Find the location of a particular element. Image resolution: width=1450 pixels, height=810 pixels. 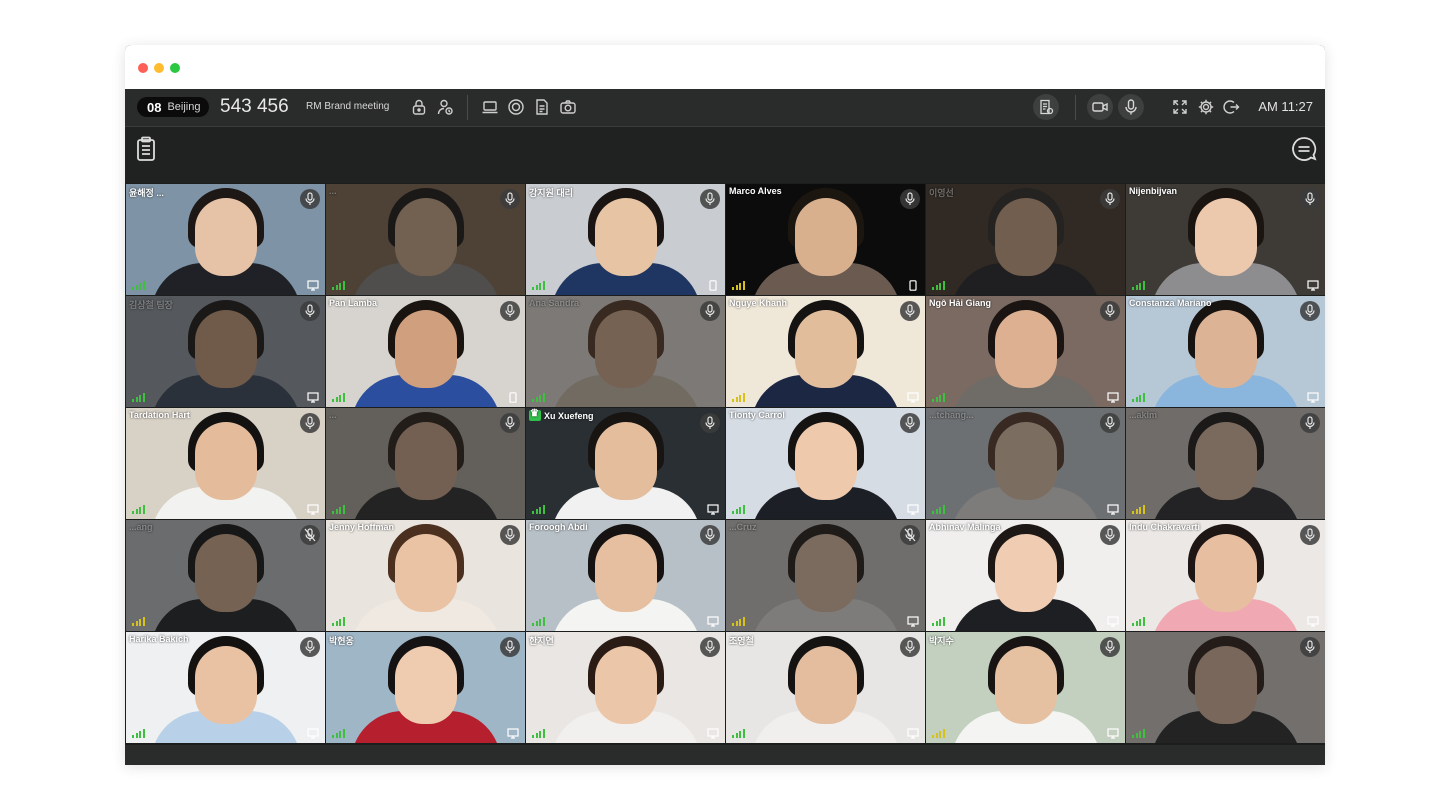

laptop-share-icon is located at coordinates (490, 107).